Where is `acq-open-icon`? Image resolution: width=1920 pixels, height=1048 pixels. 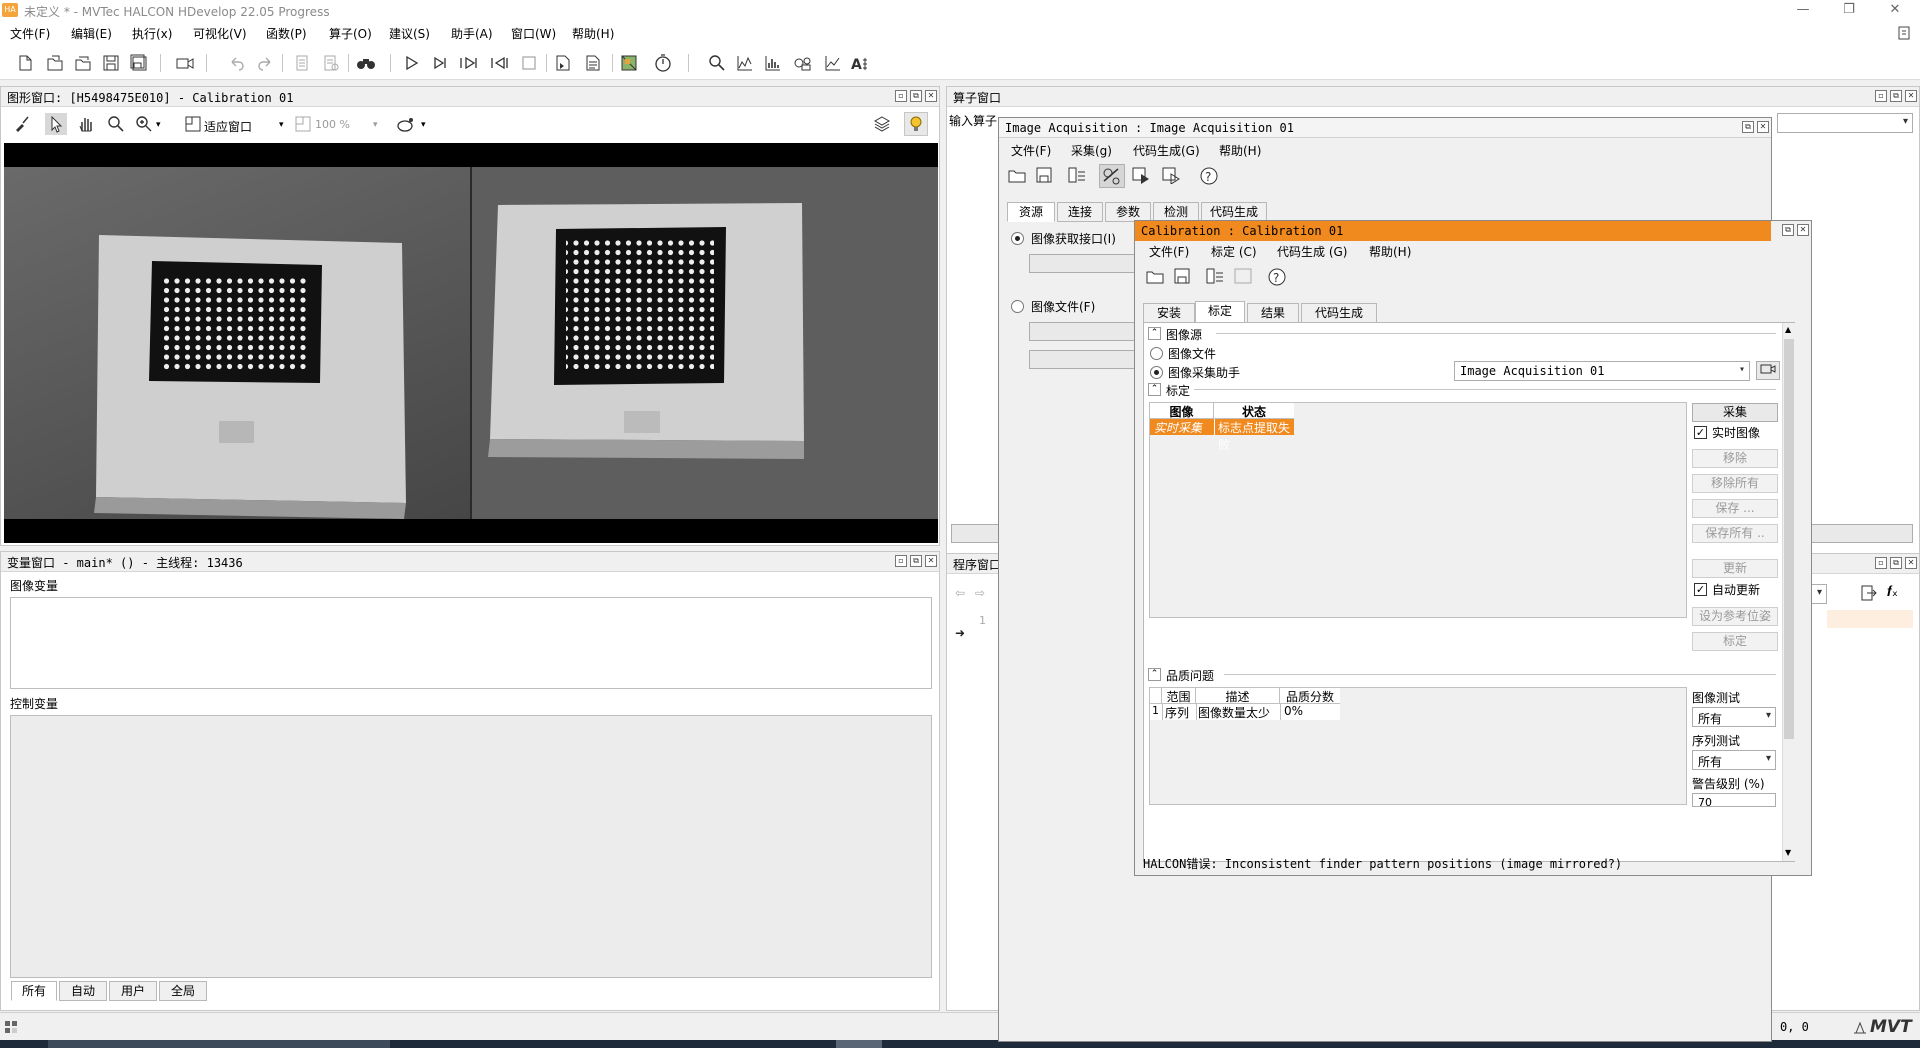 acq-open-icon is located at coordinates (1018, 176).